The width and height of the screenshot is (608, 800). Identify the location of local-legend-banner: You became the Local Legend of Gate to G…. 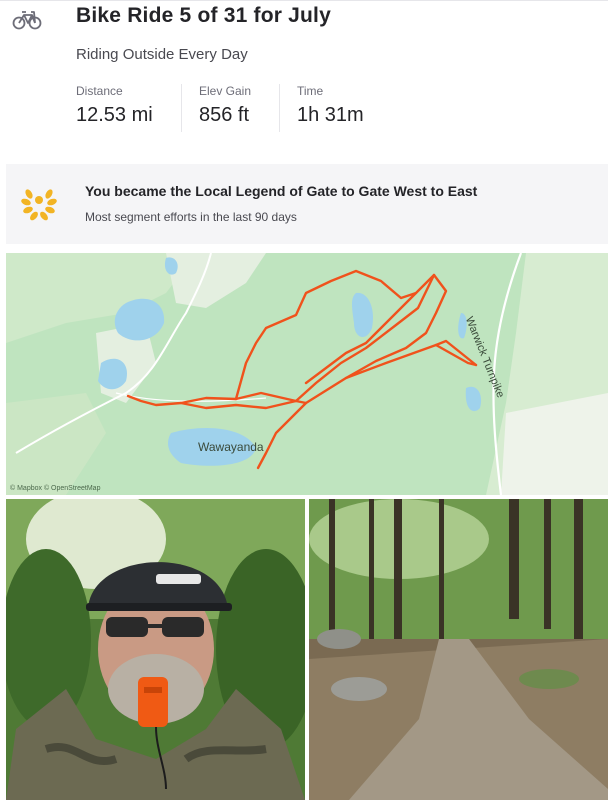
(307, 204).